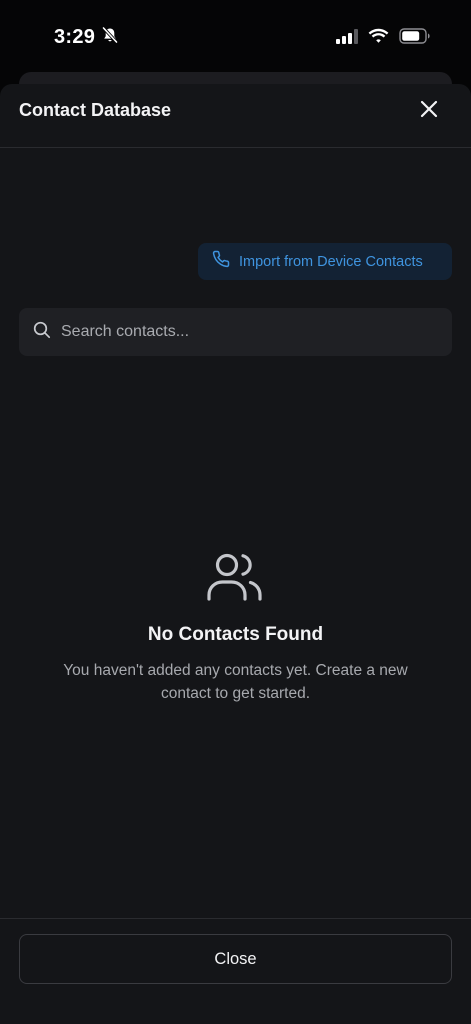 The width and height of the screenshot is (471, 1024). What do you see at coordinates (235, 38) in the screenshot?
I see `status-bar: 3:29` at bounding box center [235, 38].